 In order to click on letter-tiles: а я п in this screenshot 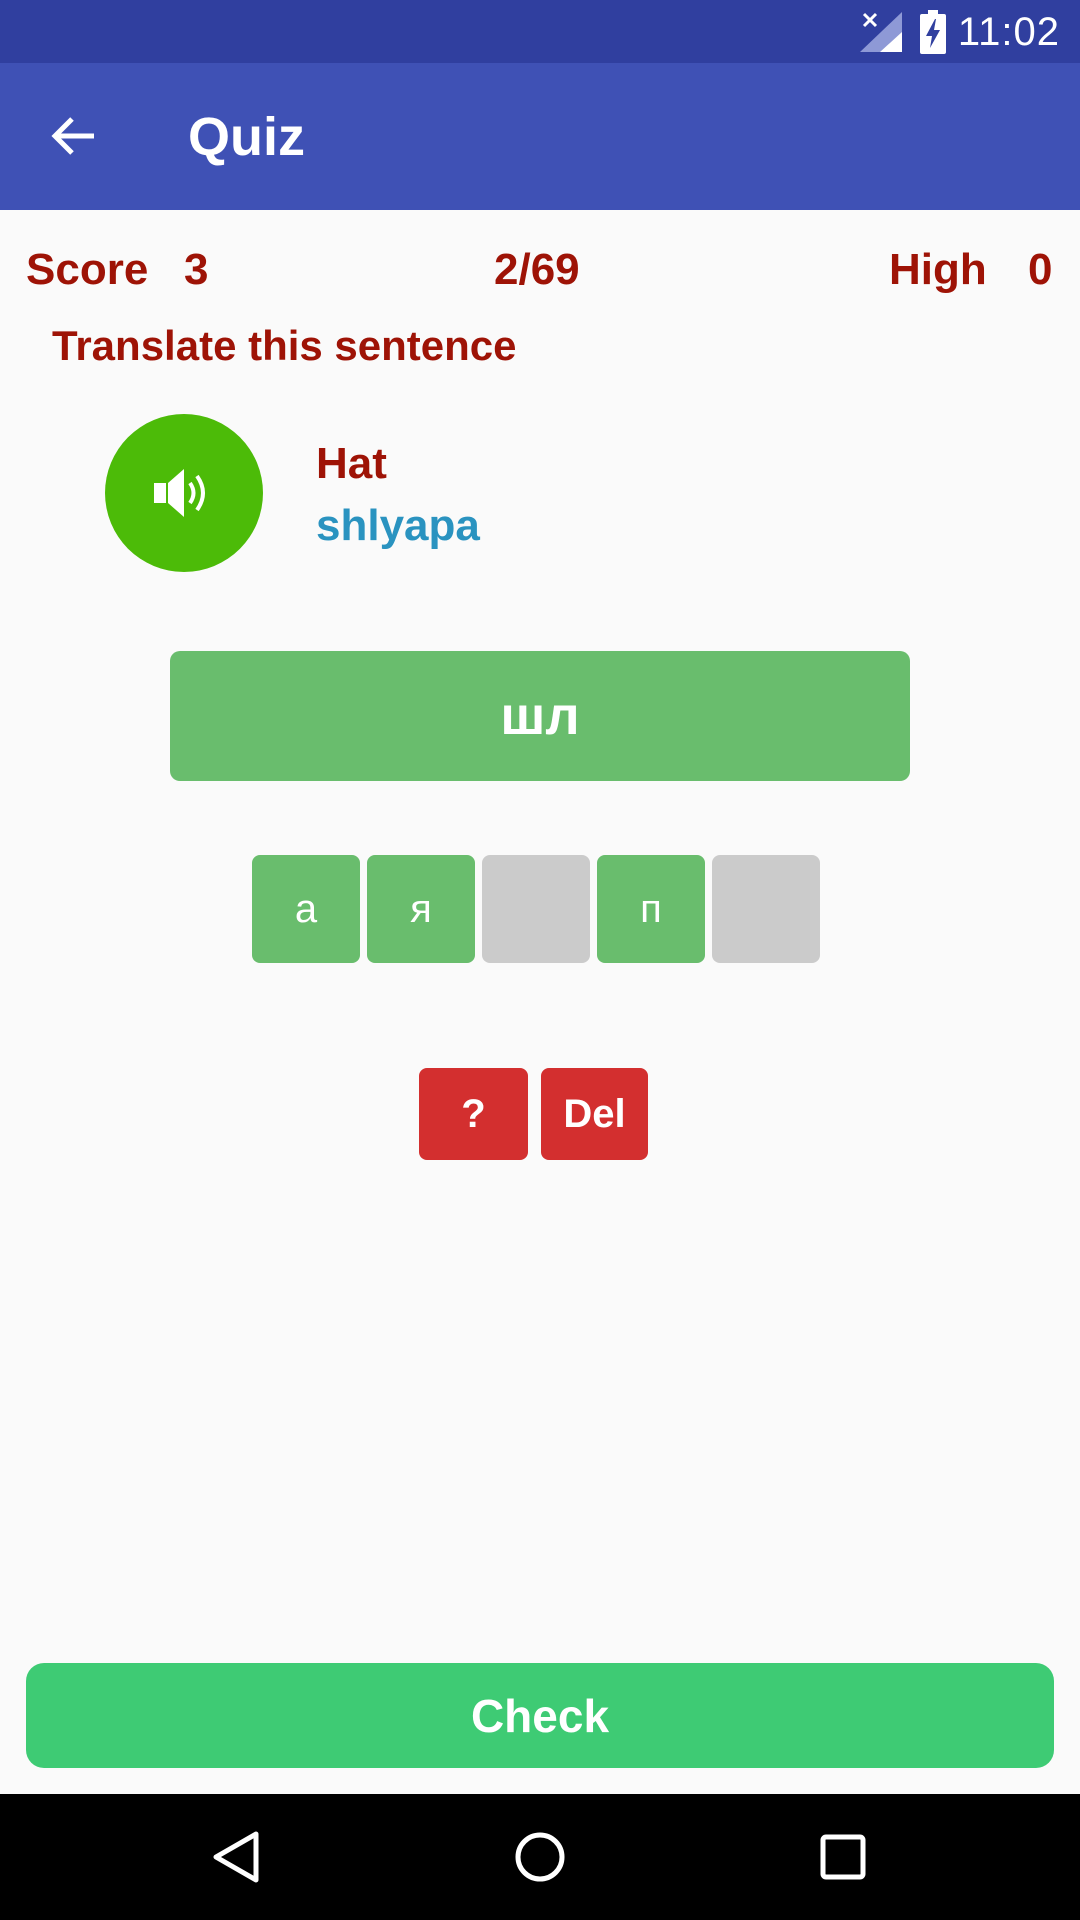, I will do `click(536, 909)`.